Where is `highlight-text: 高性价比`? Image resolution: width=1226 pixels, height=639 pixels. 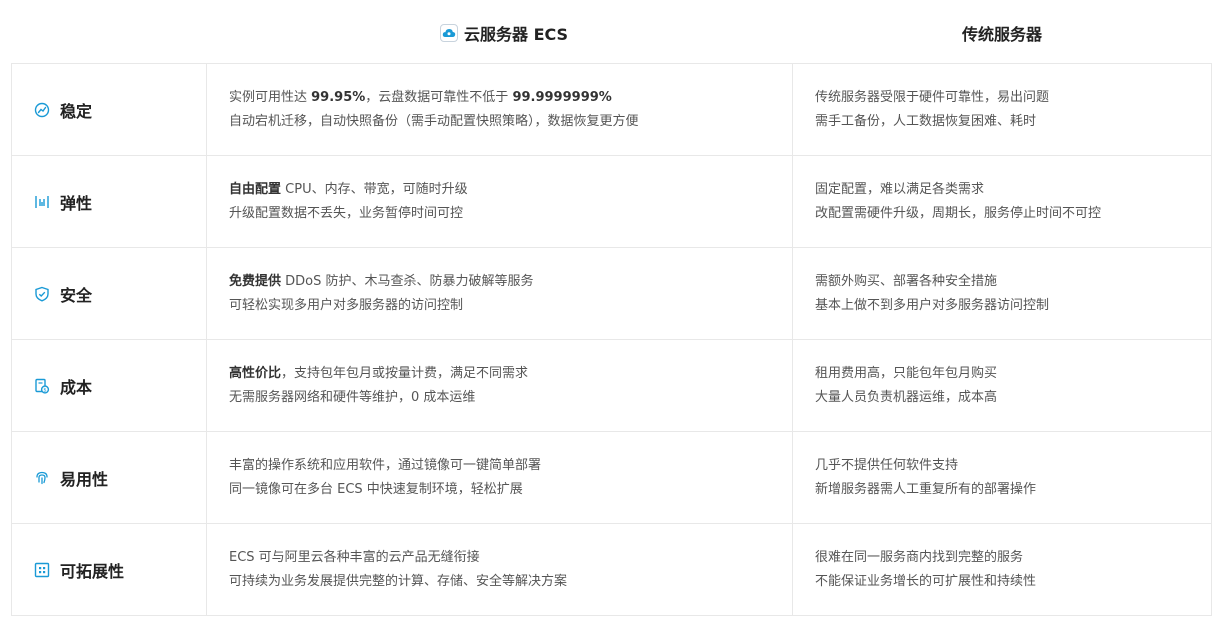 highlight-text: 高性价比 is located at coordinates (255, 373).